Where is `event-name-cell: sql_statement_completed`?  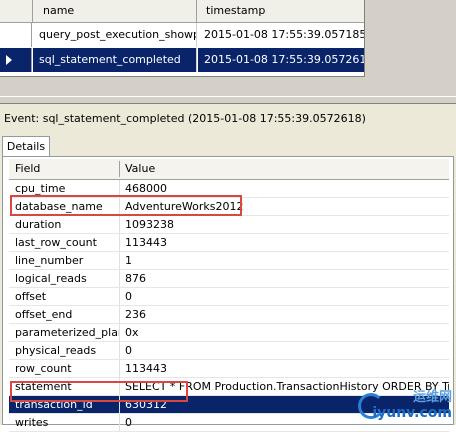 event-name-cell: sql_statement_completed is located at coordinates (115, 60).